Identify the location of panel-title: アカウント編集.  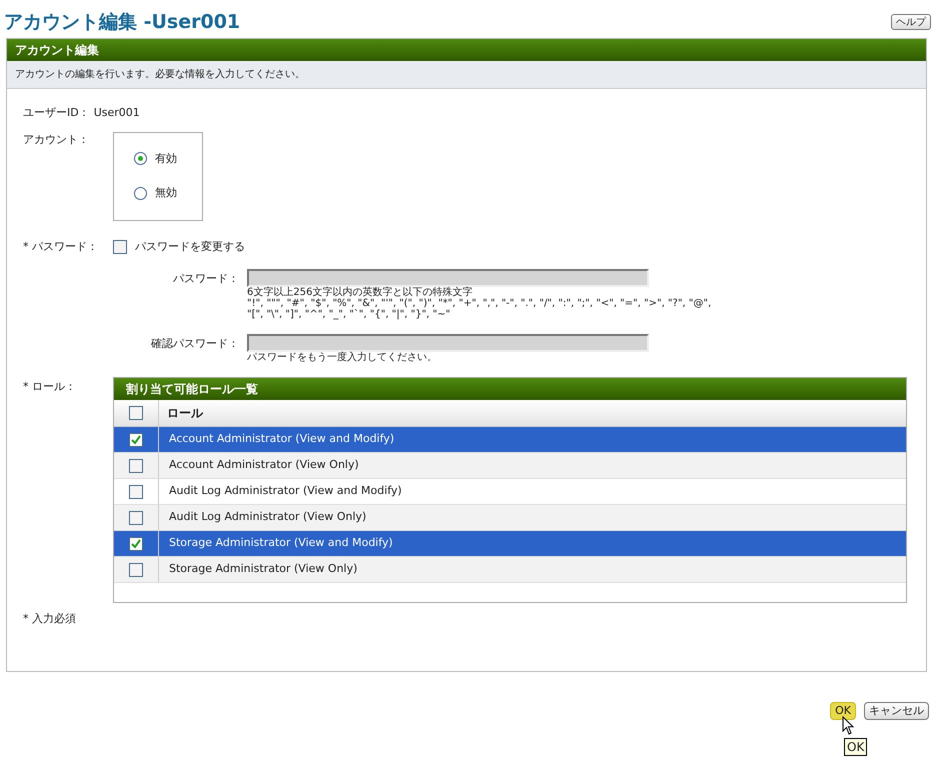
(466, 50).